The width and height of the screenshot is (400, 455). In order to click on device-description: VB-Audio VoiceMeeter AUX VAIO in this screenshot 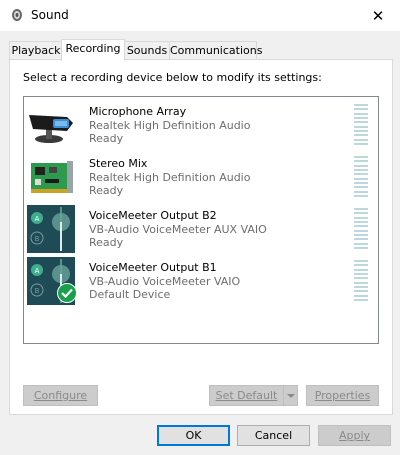, I will do `click(178, 229)`.